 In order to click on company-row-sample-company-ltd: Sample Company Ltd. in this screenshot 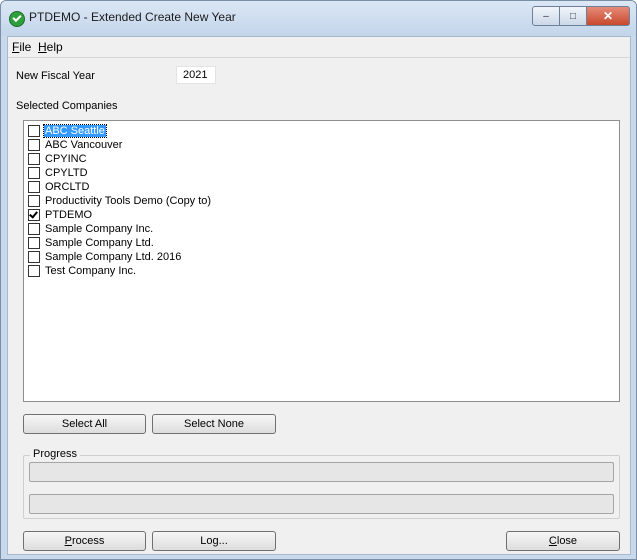, I will do `click(91, 242)`.